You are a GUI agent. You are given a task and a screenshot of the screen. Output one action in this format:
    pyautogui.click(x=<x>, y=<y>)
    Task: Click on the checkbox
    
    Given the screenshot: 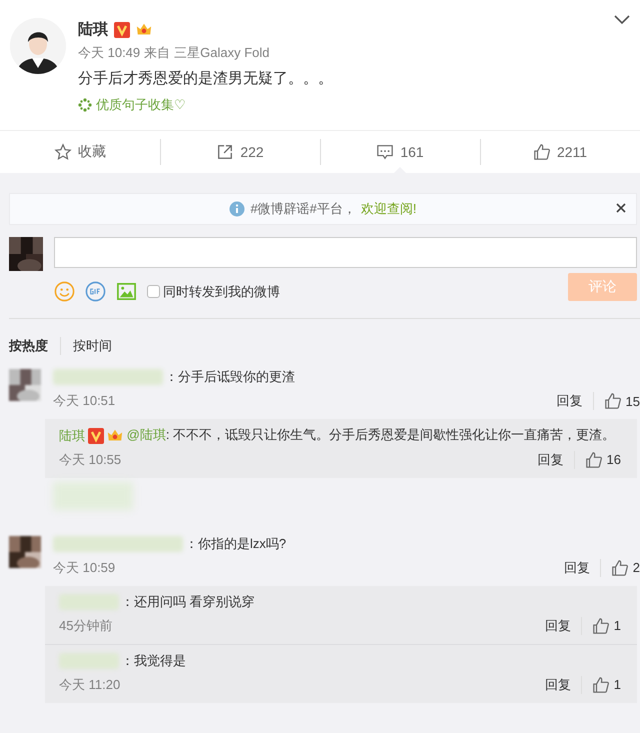 What is the action you would take?
    pyautogui.click(x=153, y=291)
    